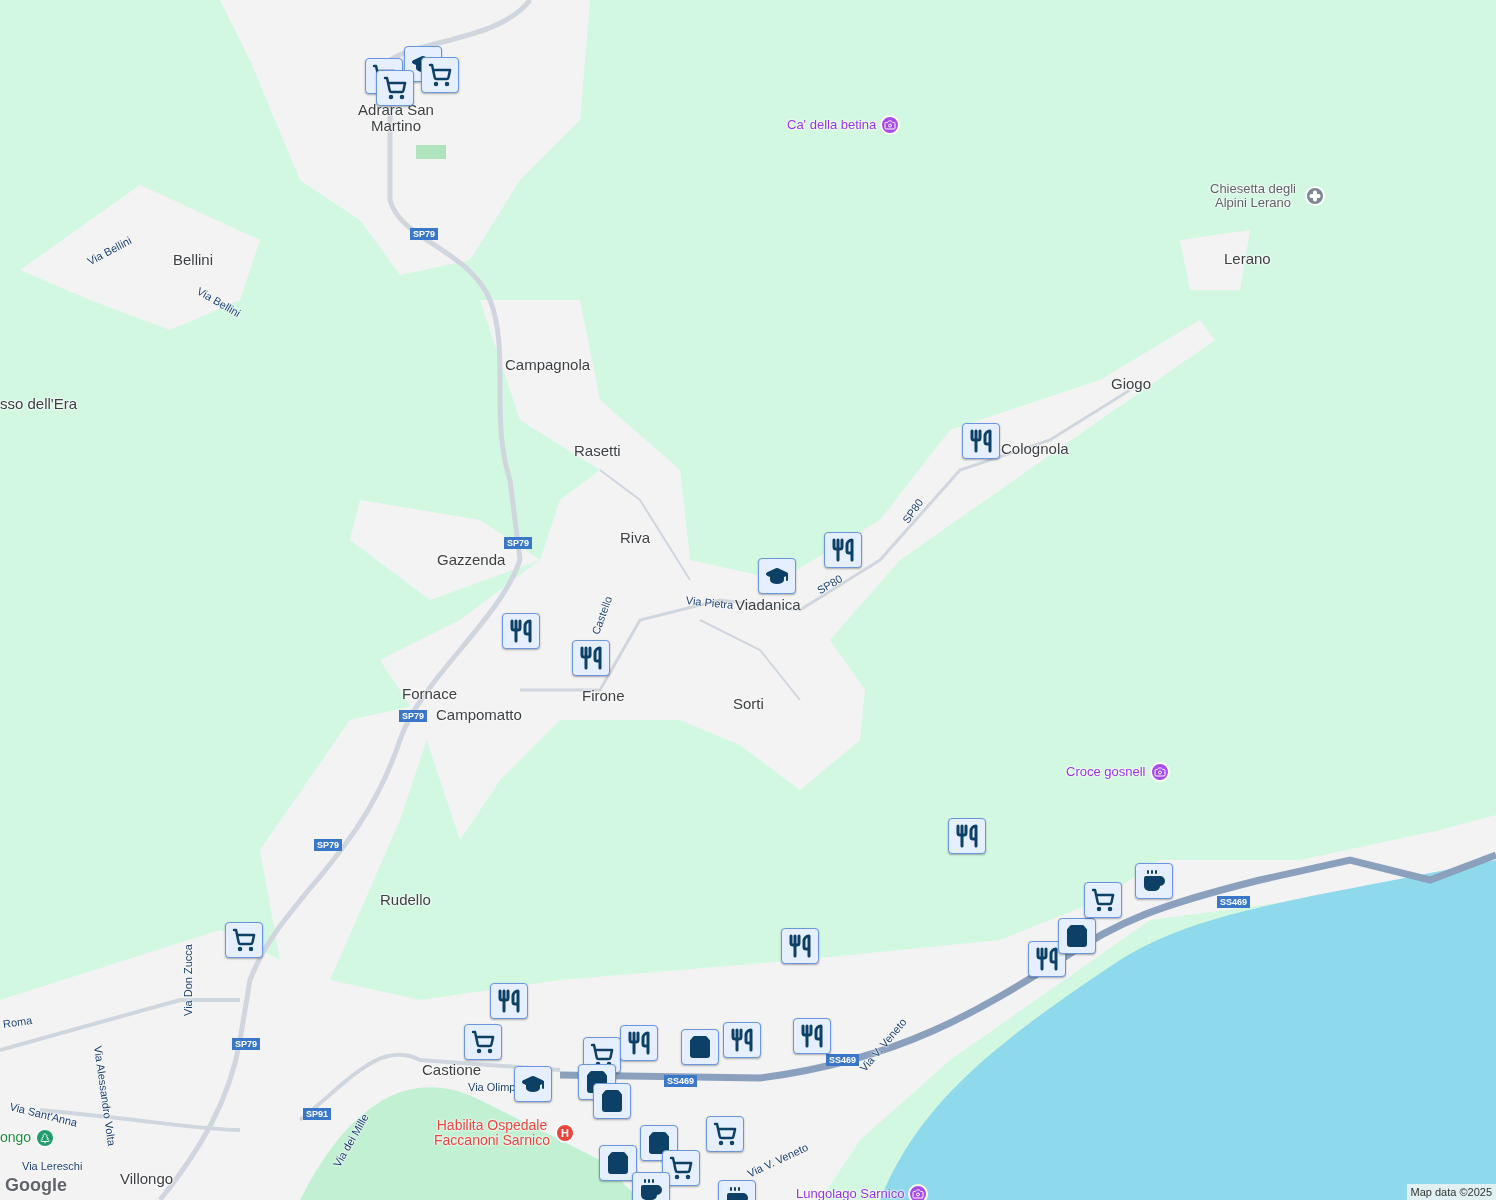 This screenshot has height=1200, width=1496. Describe the element at coordinates (635, 538) in the screenshot. I see `place-label: Riva` at that location.